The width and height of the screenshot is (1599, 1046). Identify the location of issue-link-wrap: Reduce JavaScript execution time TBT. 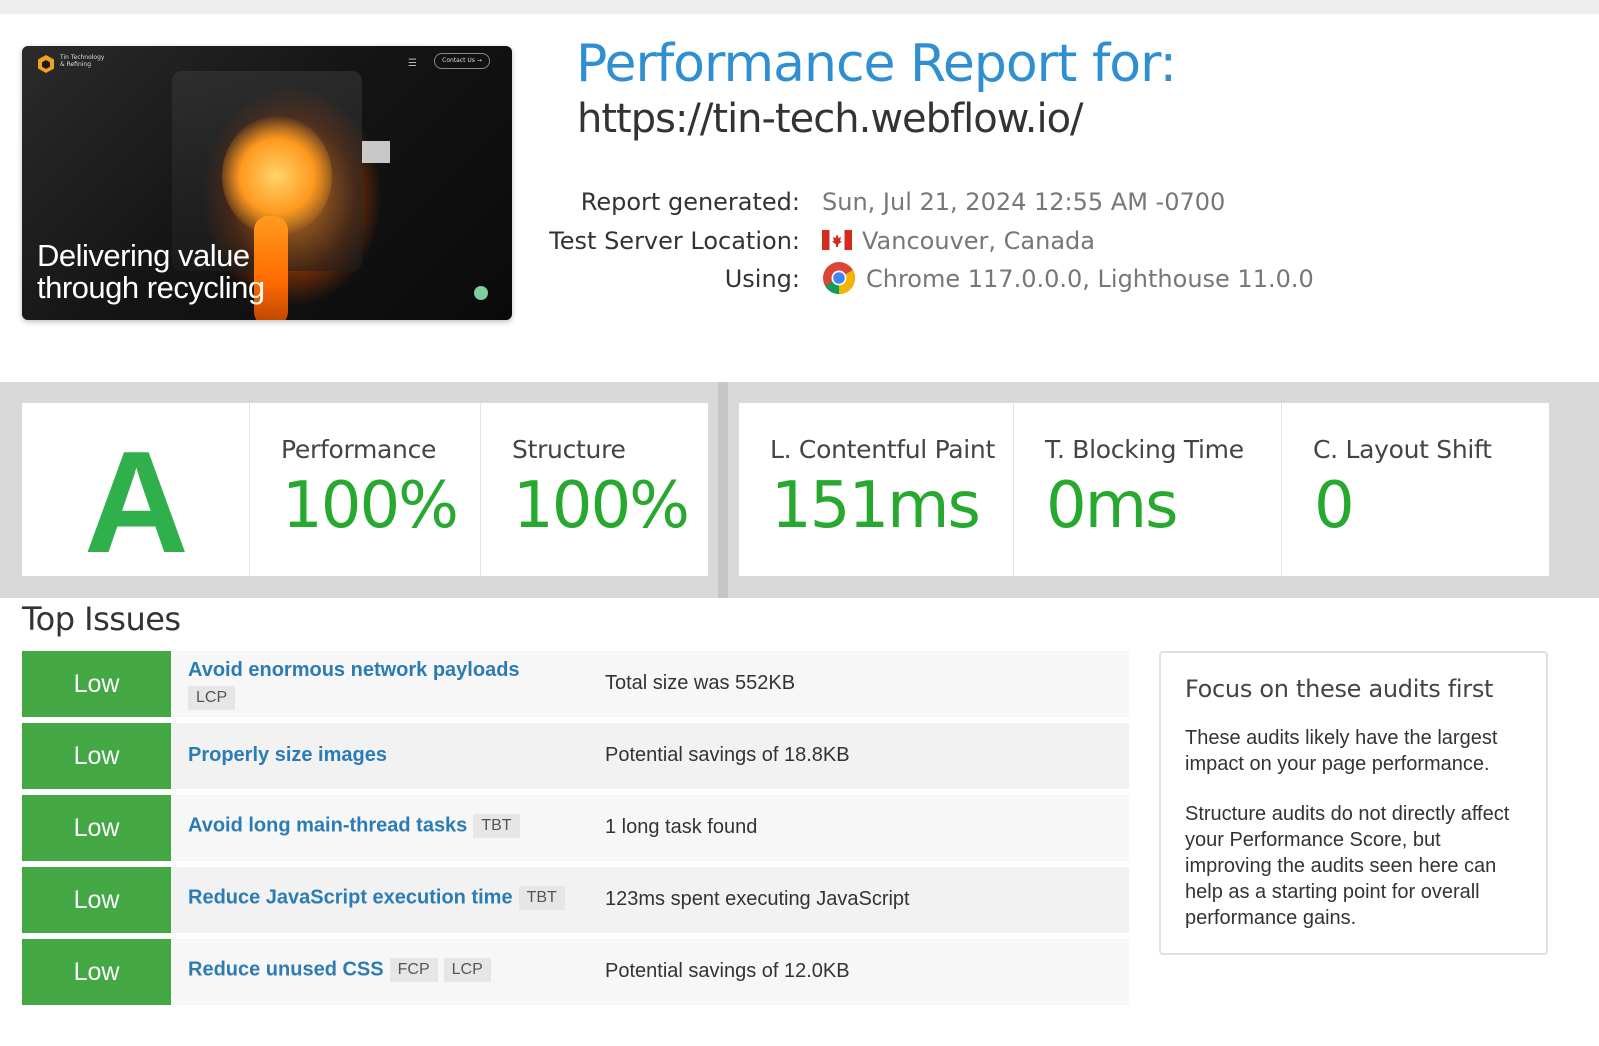
(376, 898).